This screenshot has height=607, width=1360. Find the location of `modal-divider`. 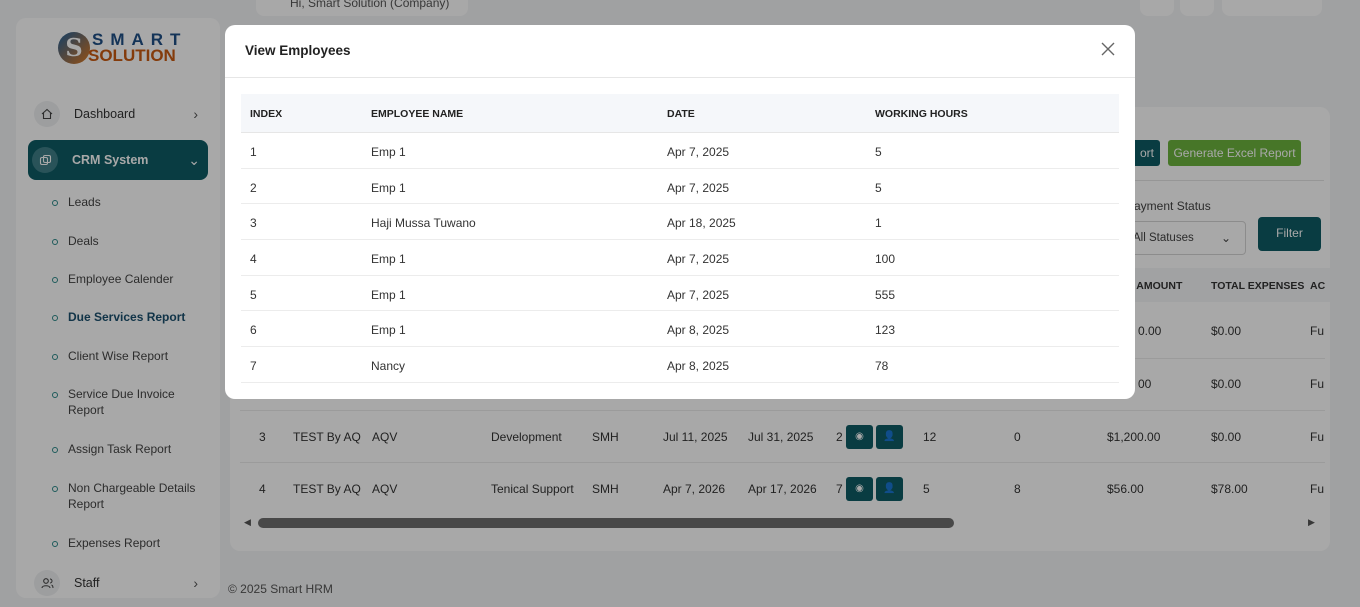

modal-divider is located at coordinates (680, 77).